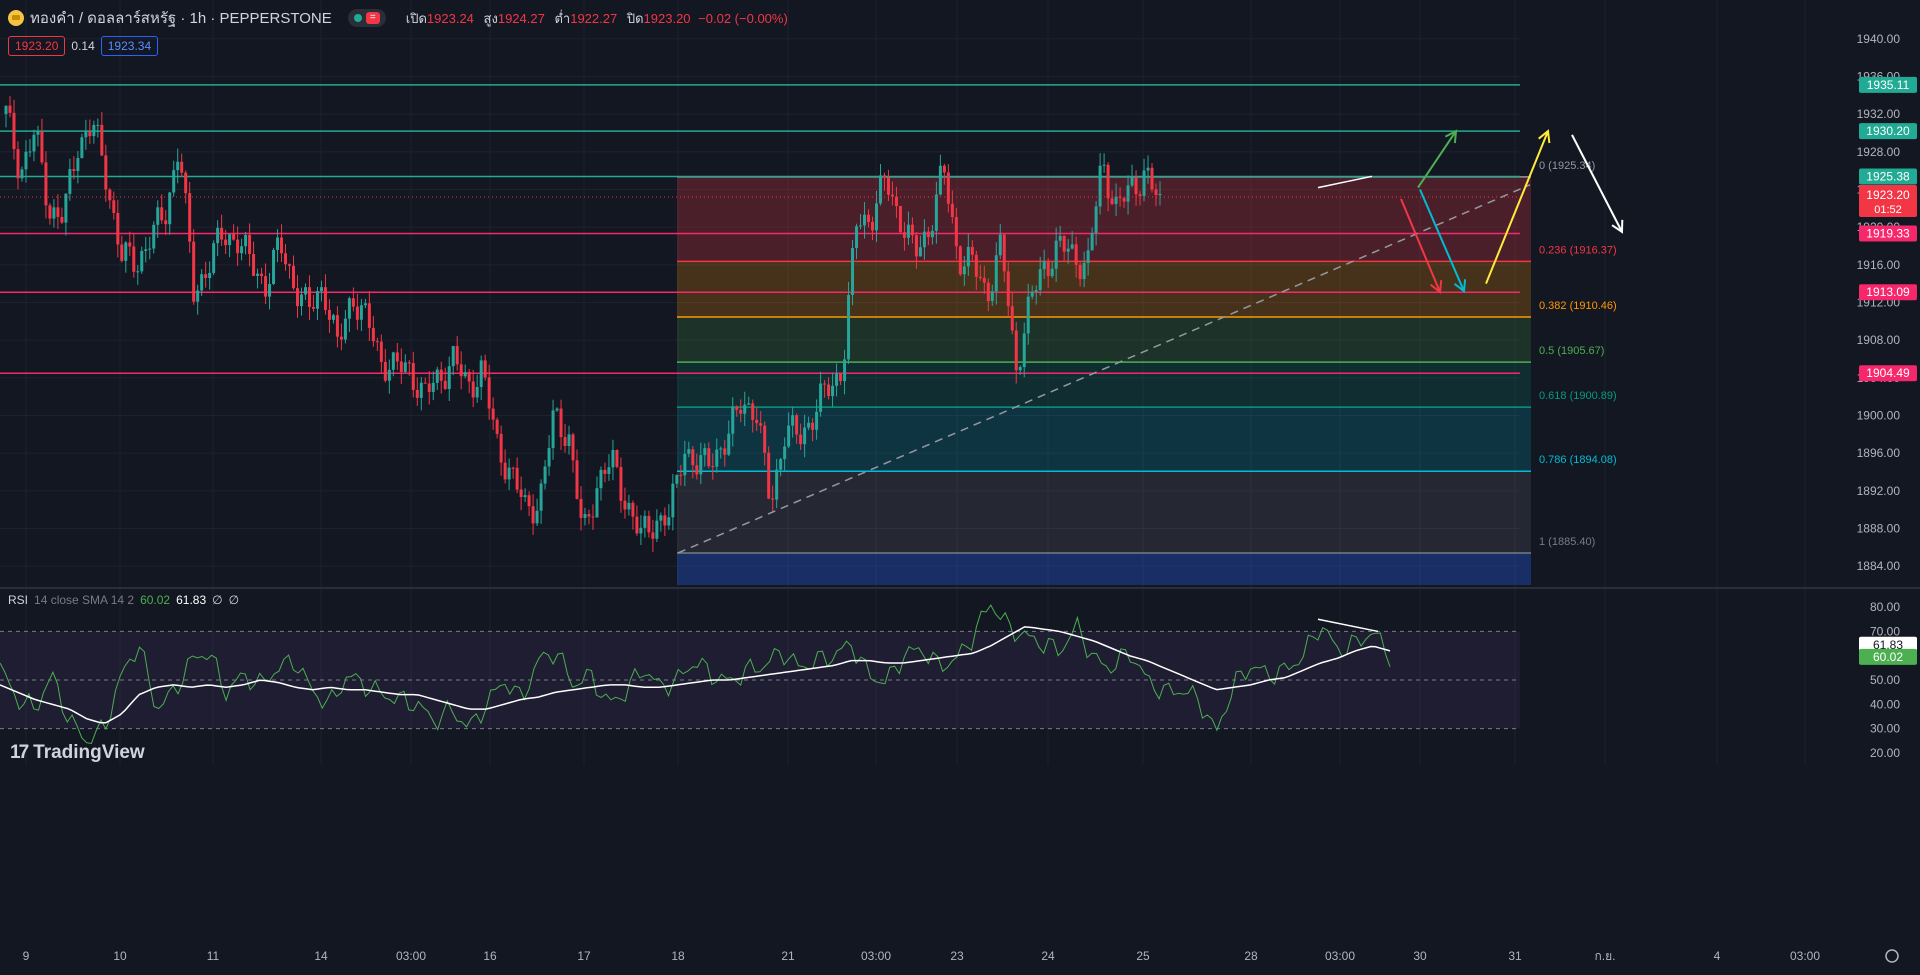  What do you see at coordinates (123, 600) in the screenshot?
I see `rsi-legend: RSI 14 close SMA 14 2 60.02 61.83 ∅ ∅` at bounding box center [123, 600].